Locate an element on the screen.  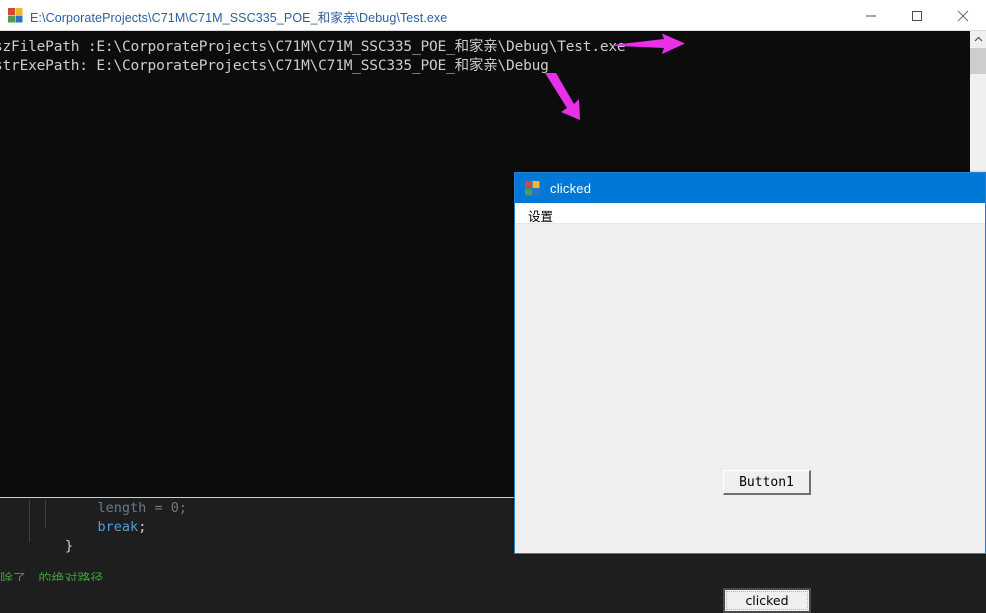
code-line: break; is located at coordinates (73, 527).